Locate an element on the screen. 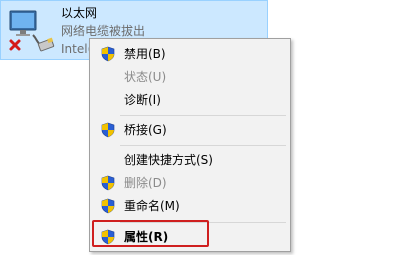 The image size is (400, 255). adapter-name: 以太网 is located at coordinates (79, 13).